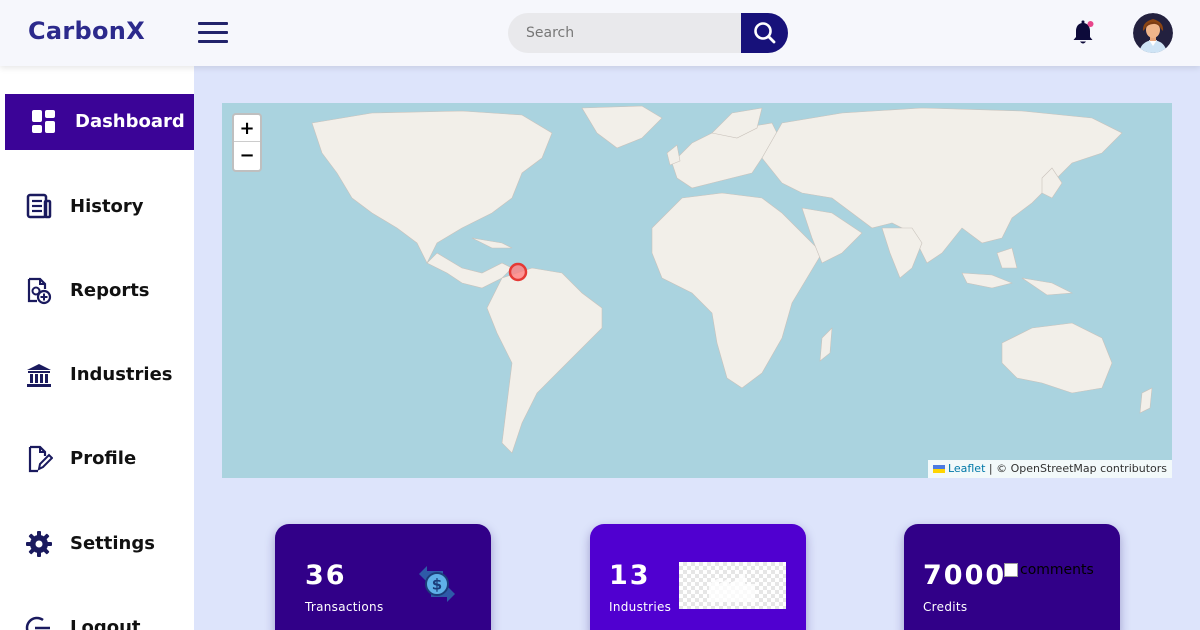  What do you see at coordinates (383, 577) in the screenshot?
I see `stat-card-transactions: 36 Transactions $` at bounding box center [383, 577].